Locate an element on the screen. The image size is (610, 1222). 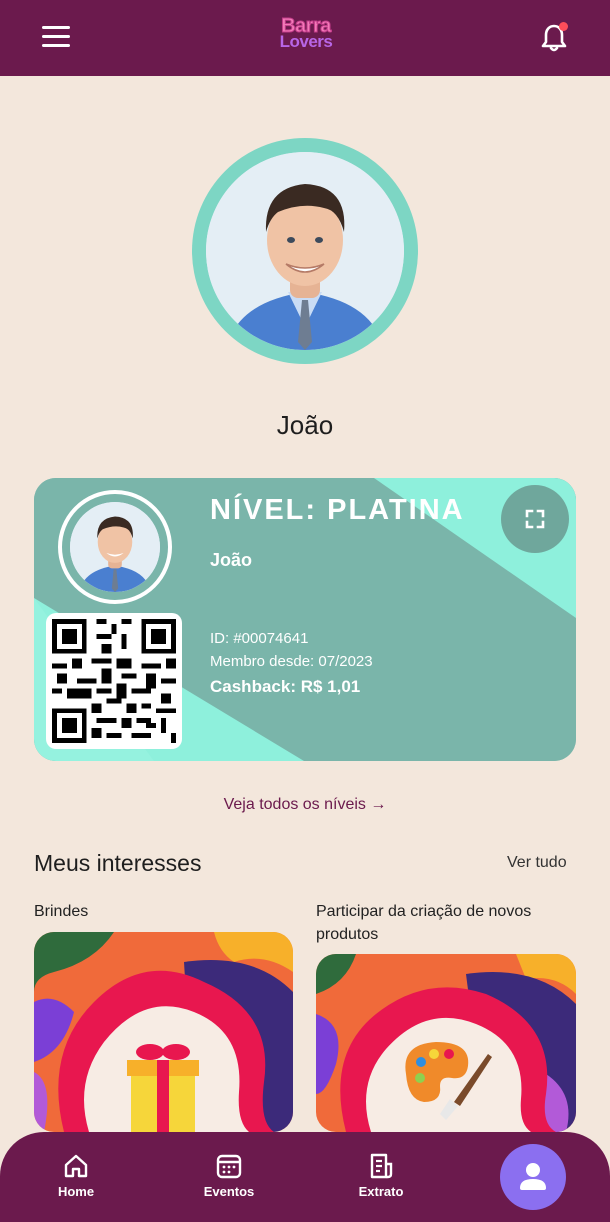
nav-profile-button is located at coordinates (533, 1177).